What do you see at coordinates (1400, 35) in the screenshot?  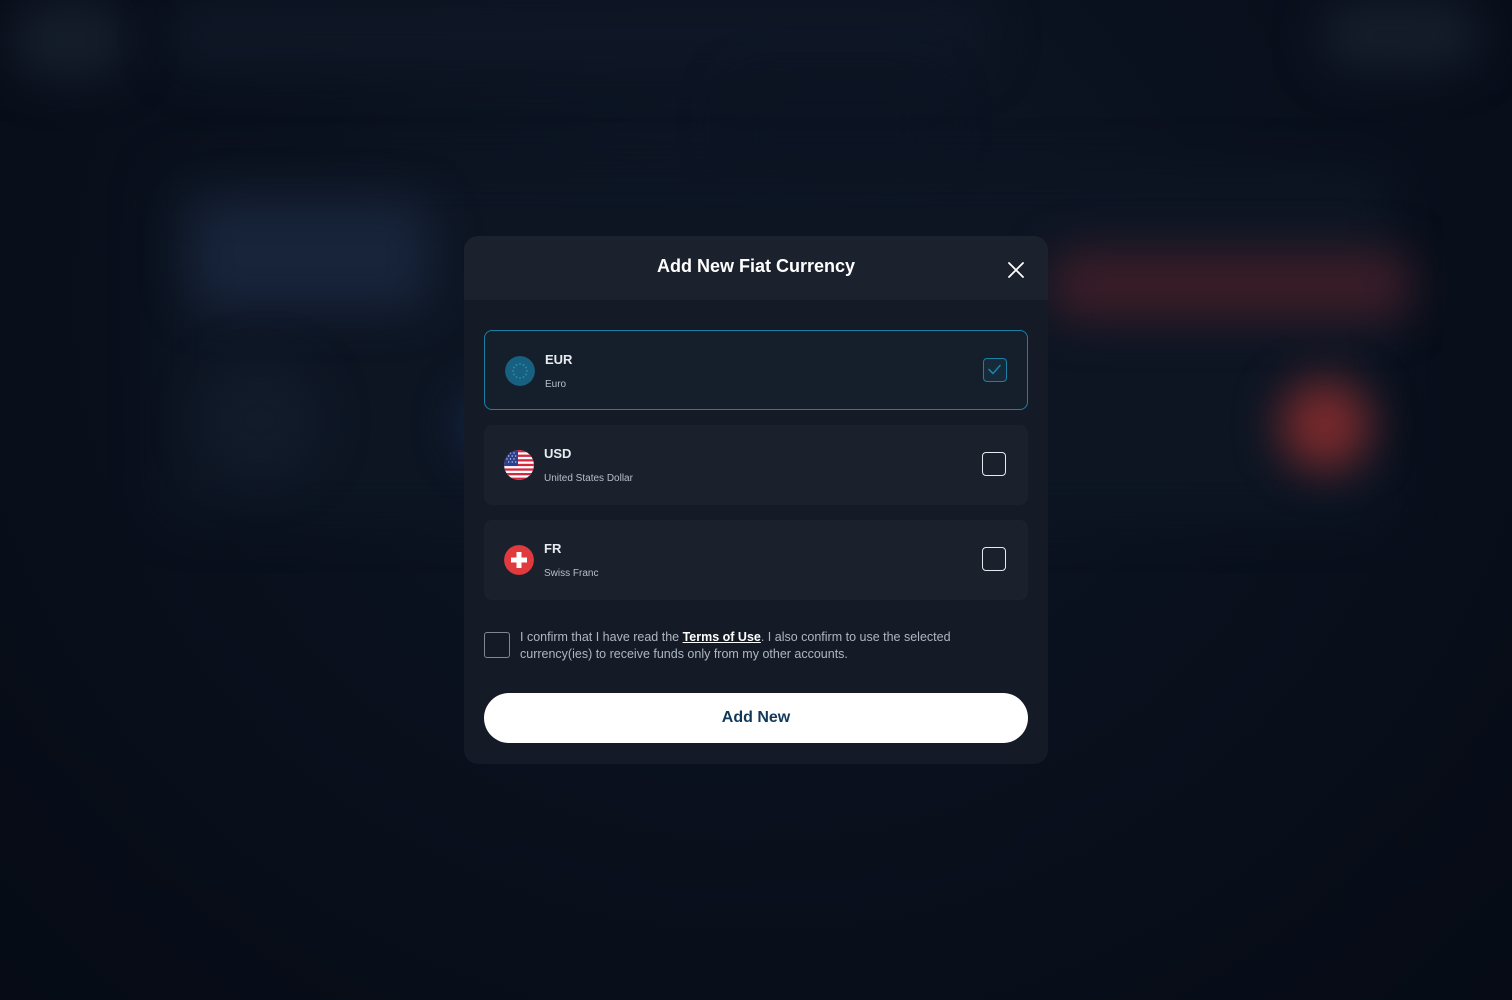 I see `blurred-profile` at bounding box center [1400, 35].